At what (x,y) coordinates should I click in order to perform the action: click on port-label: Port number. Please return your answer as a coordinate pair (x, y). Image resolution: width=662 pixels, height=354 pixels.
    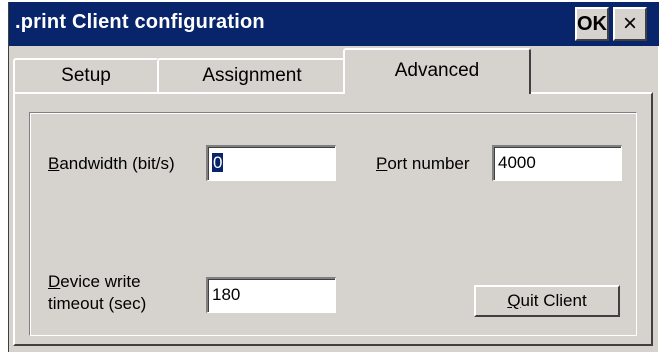
    Looking at the image, I should click on (423, 164).